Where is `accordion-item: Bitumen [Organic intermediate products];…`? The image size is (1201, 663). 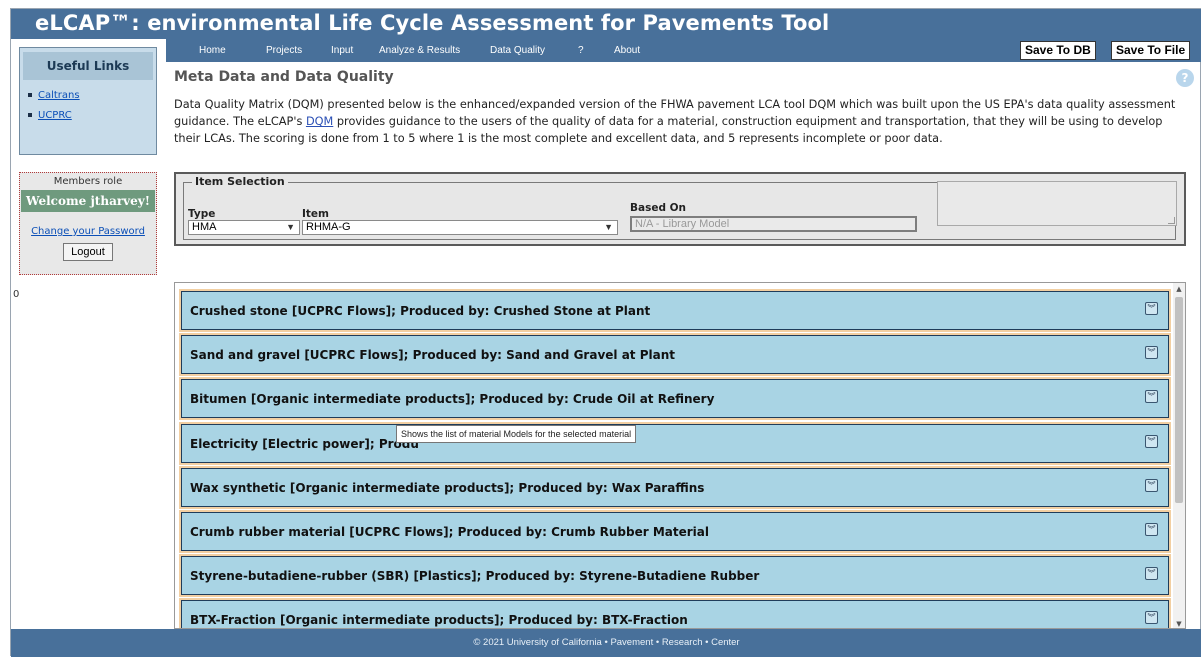 accordion-item: Bitumen [Organic intermediate products];… is located at coordinates (675, 398).